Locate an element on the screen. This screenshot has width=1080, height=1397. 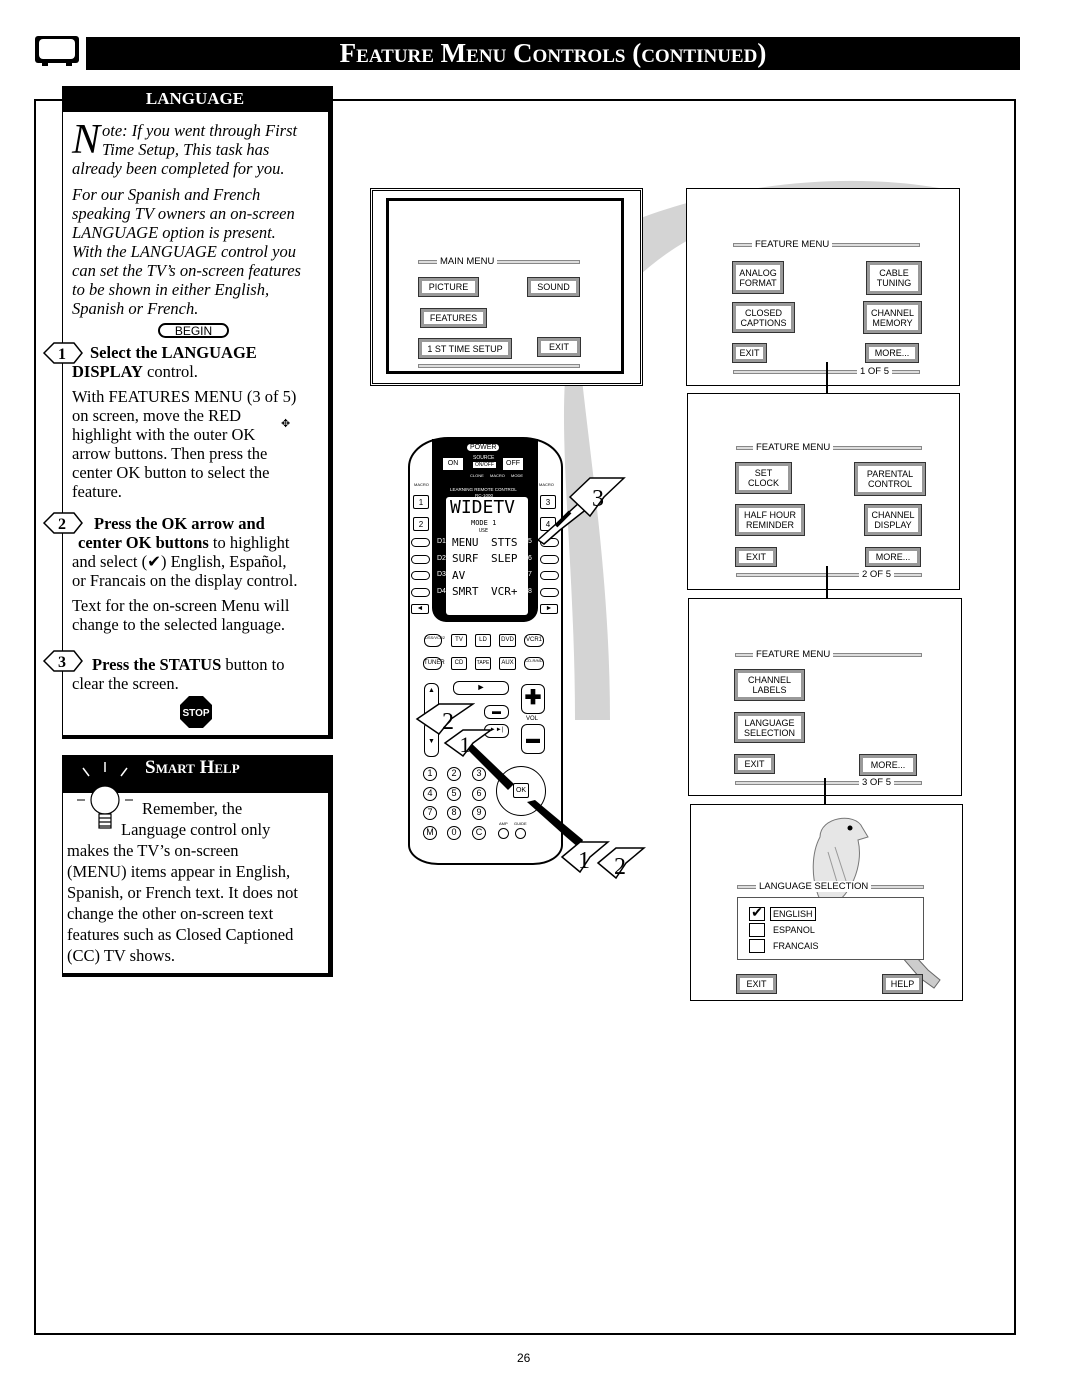
note-line: Time Setup, This task has is located at coordinates (186, 149).